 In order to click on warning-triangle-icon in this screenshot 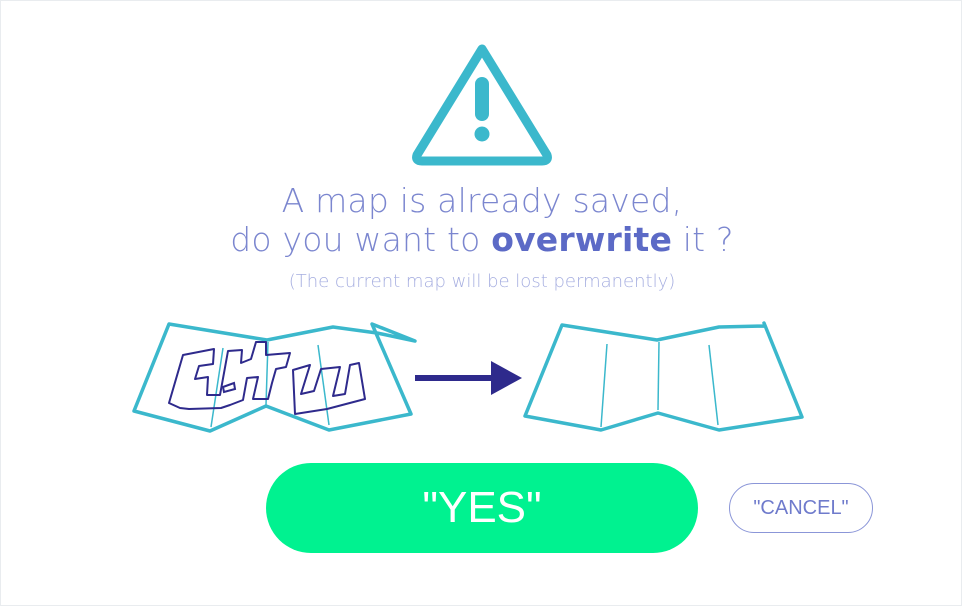, I will do `click(482, 105)`.